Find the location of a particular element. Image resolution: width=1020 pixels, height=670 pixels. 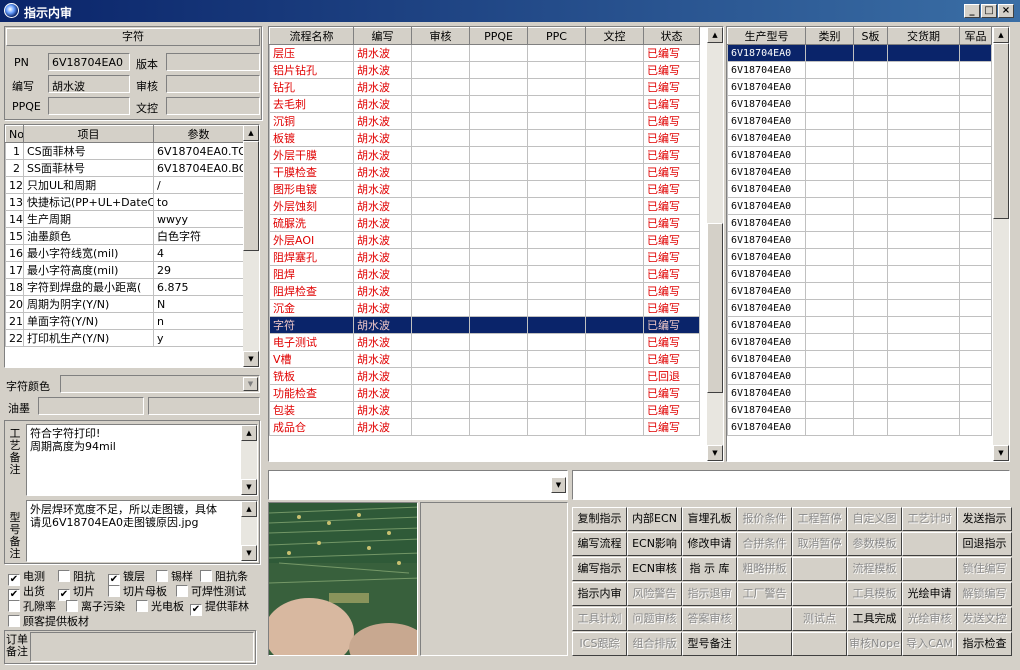

action-button: 自定义图 is located at coordinates (874, 519).